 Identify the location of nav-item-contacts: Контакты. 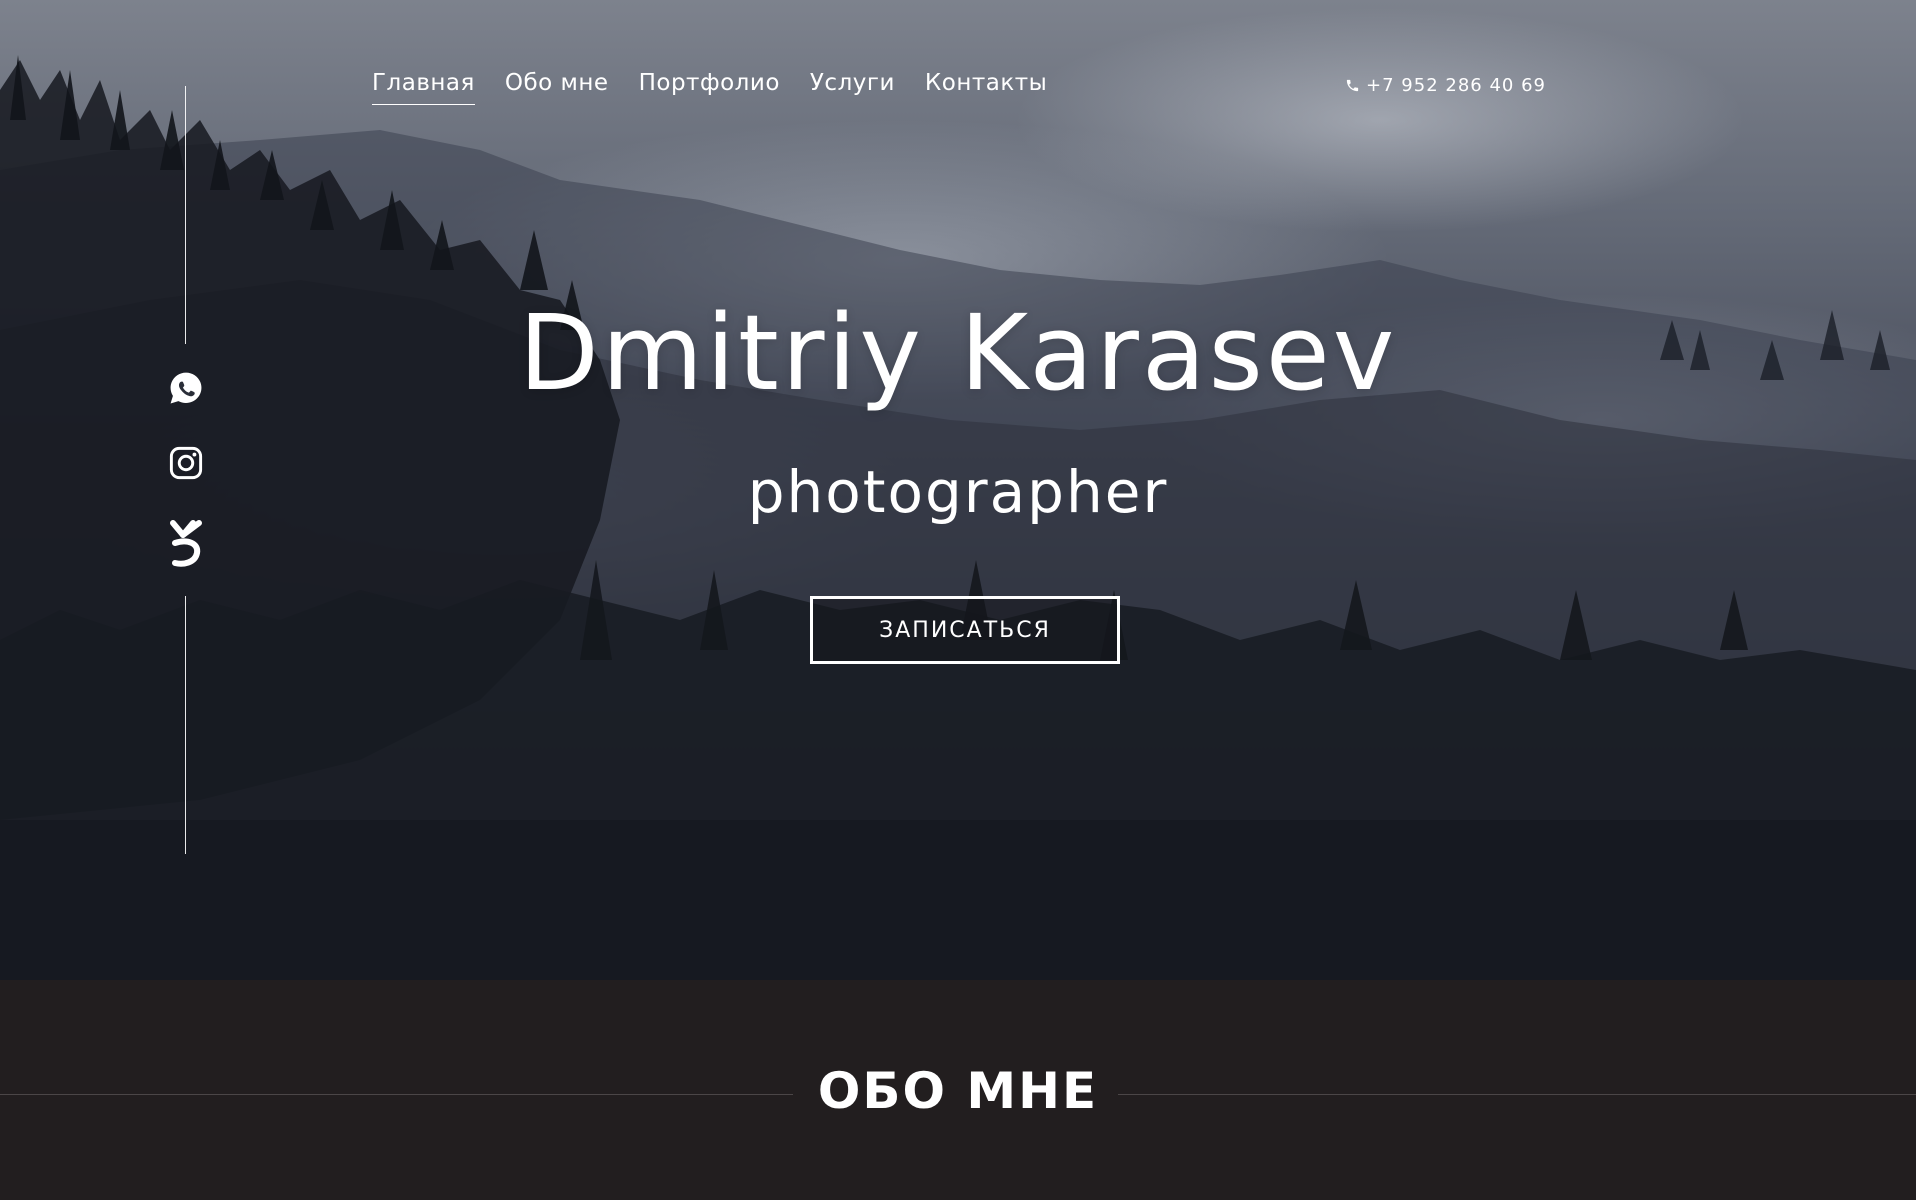
(986, 87).